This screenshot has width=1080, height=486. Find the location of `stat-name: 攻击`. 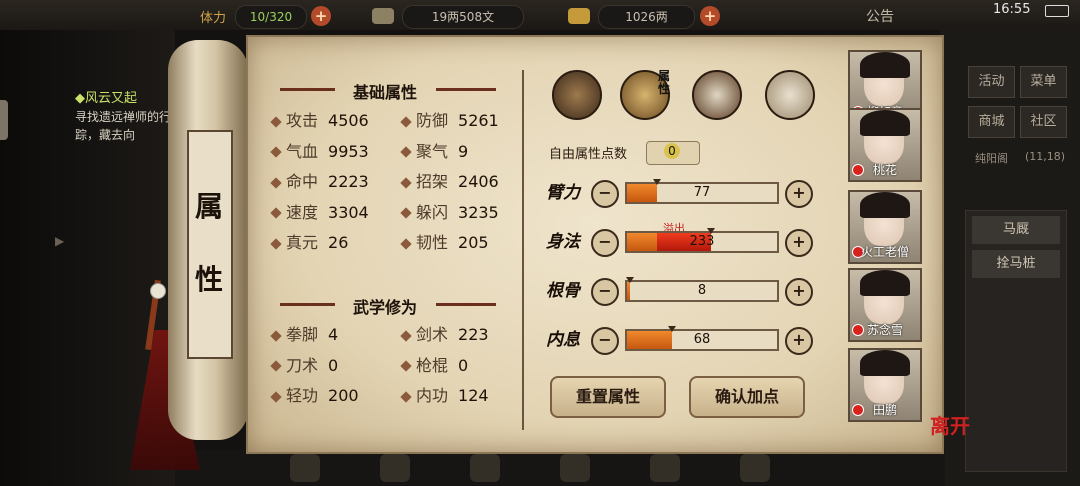

stat-name: 攻击 is located at coordinates (302, 120).